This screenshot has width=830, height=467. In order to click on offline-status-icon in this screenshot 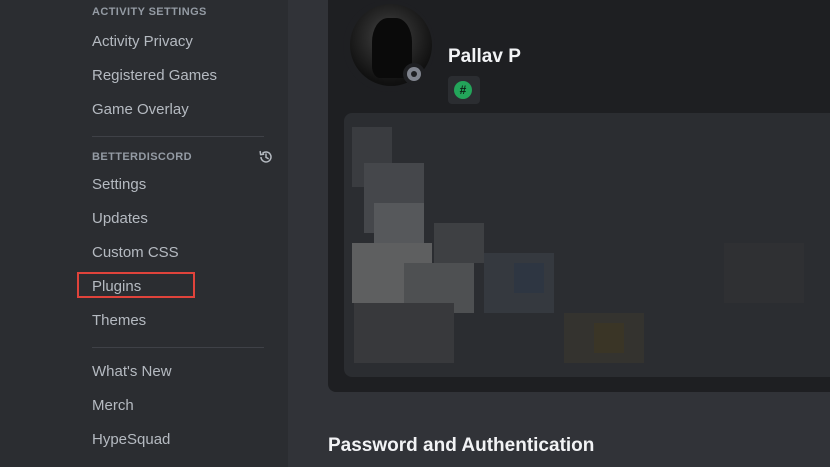, I will do `click(414, 74)`.